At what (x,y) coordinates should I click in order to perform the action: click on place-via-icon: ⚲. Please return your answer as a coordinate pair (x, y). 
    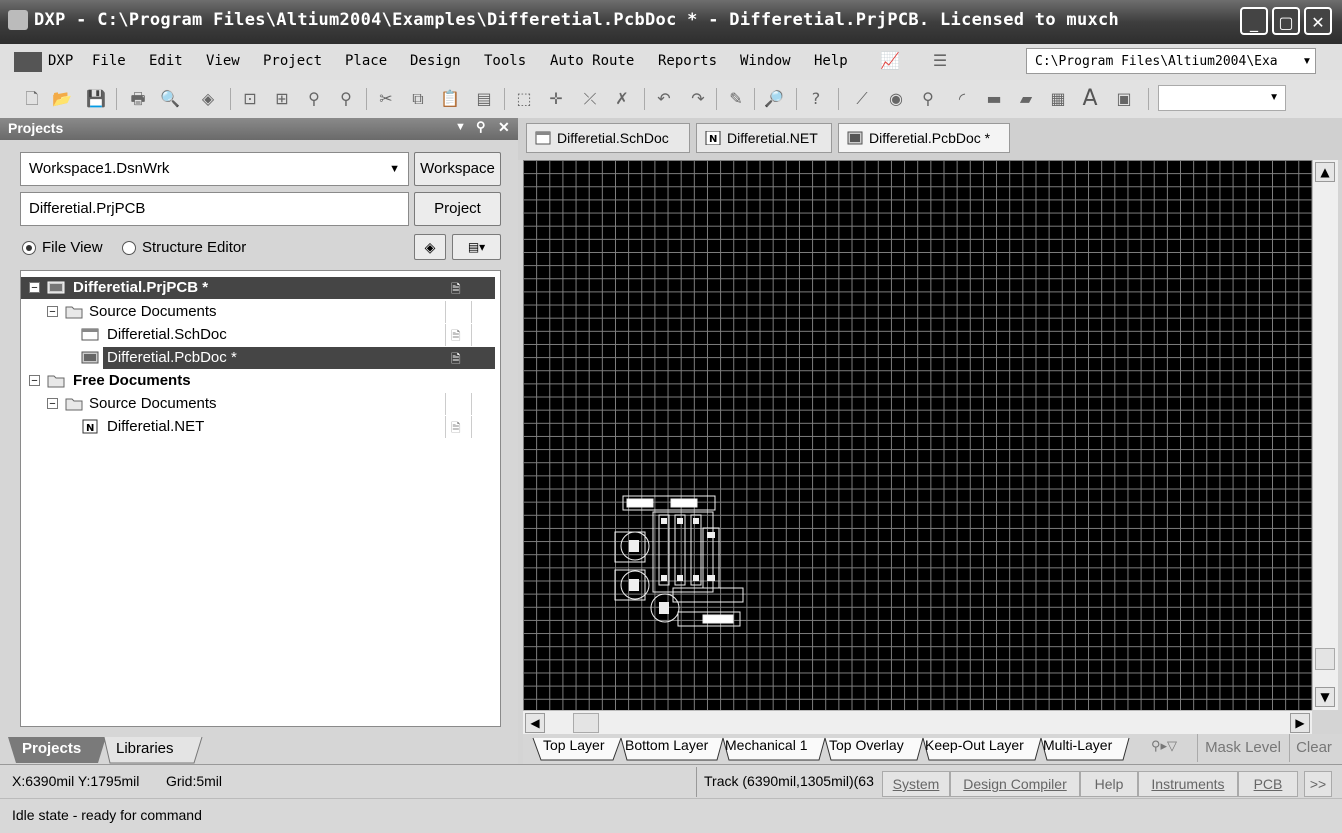
    Looking at the image, I should click on (928, 99).